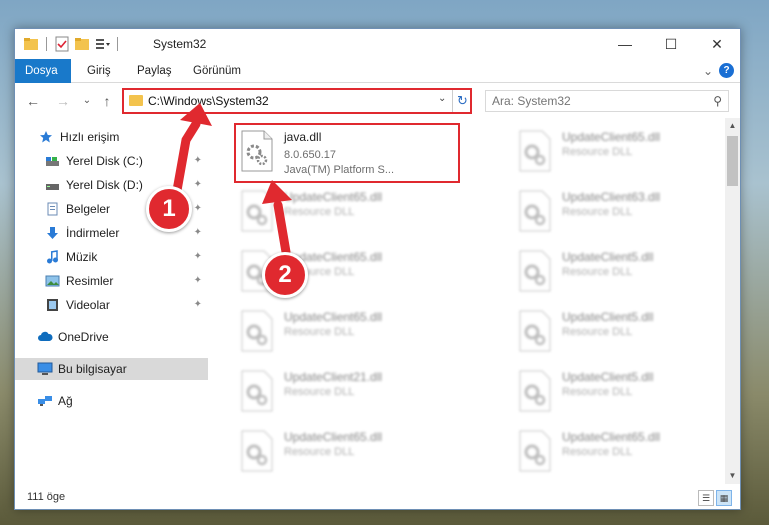 The image size is (769, 525). I want to click on vertical-scrollbar: ▲ ▼, so click(732, 301).